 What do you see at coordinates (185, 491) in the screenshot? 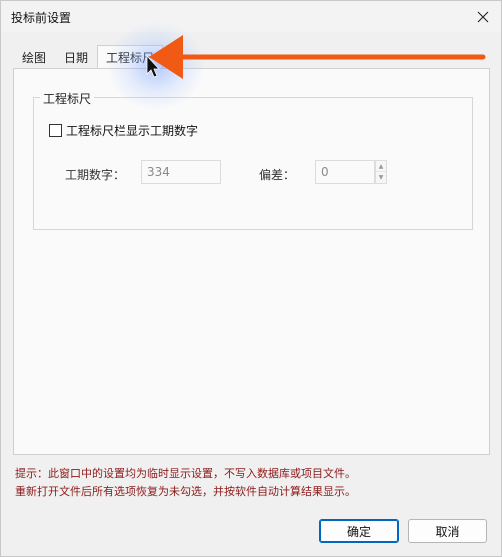
I see `hint-line-2: 重新打开文件后所有选项恢复为未勾选，并按软件自动计算结果显示。` at bounding box center [185, 491].